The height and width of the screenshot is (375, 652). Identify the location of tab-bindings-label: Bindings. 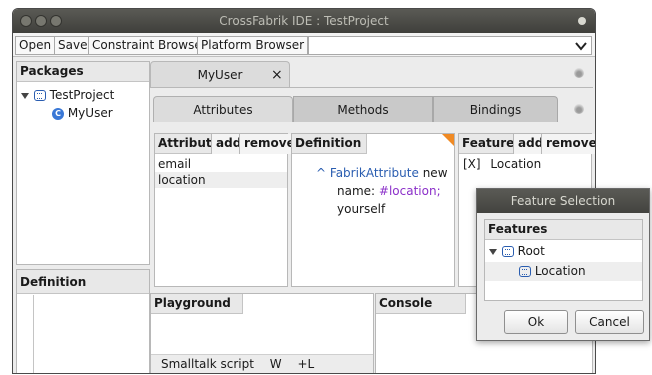
(495, 110).